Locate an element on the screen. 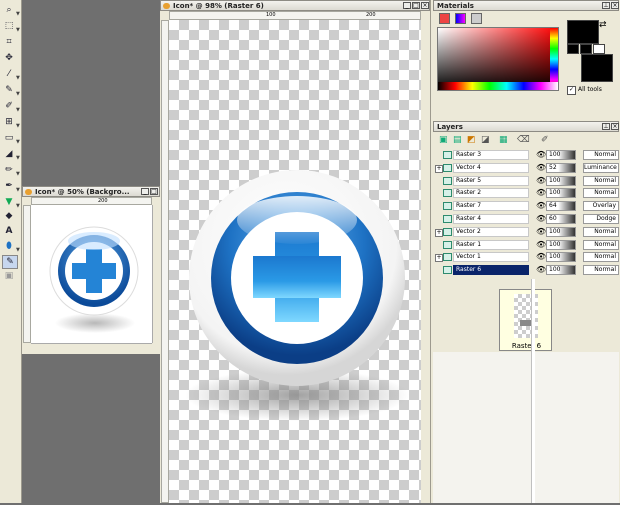 The image size is (620, 505). layer-row: Raster 4 👁 60 Dodge is located at coordinates (526, 219).